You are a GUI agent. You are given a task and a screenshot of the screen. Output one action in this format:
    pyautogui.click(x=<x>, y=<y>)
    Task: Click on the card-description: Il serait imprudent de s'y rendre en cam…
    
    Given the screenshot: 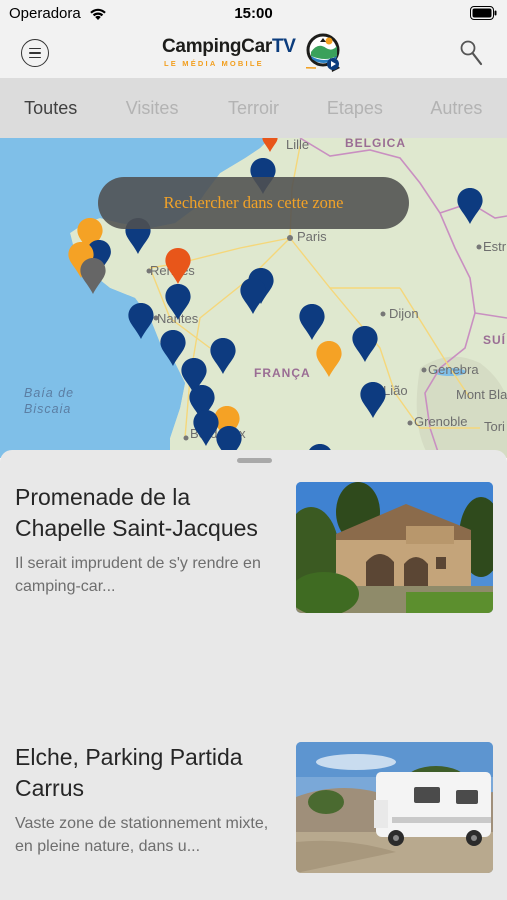 What is the action you would take?
    pyautogui.click(x=138, y=575)
    